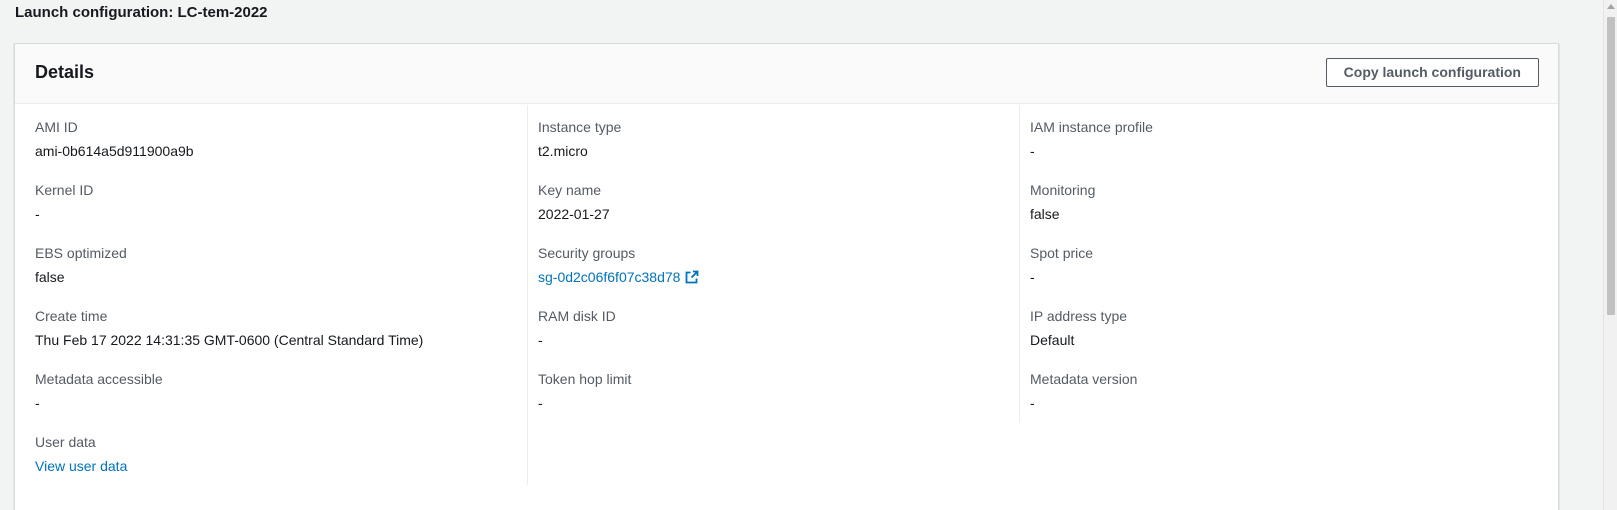 This screenshot has width=1617, height=510. Describe the element at coordinates (1611, 6) in the screenshot. I see `scroll-up-arrow-icon` at that location.